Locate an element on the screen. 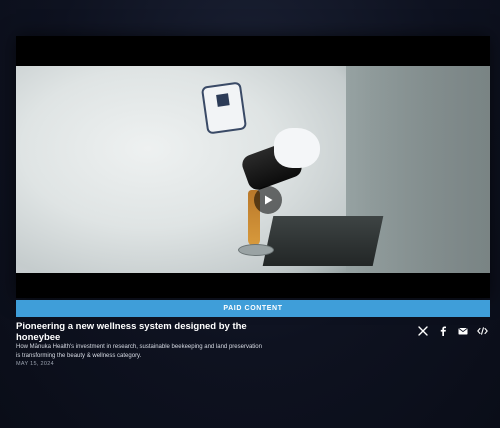 This screenshot has height=428, width=500. lab-badge is located at coordinates (224, 108).